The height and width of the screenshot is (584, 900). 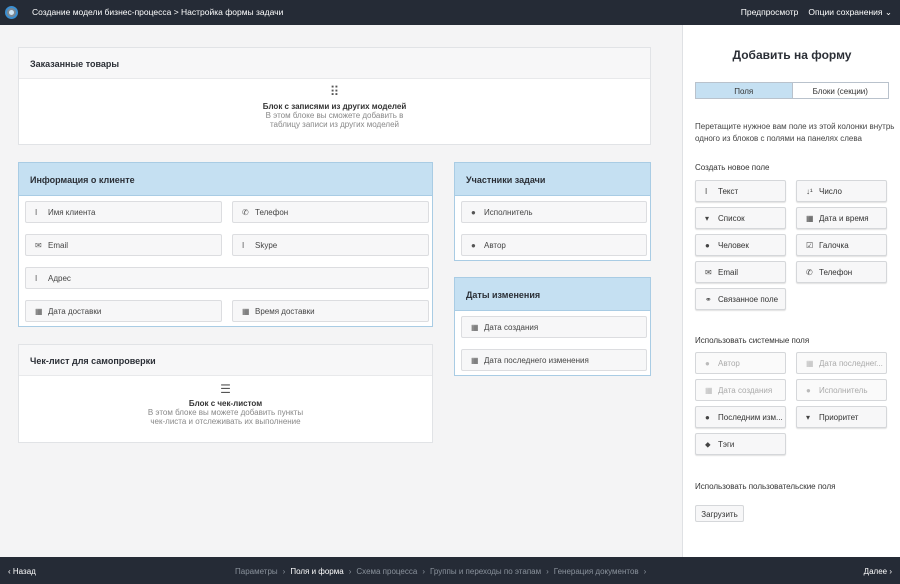 I want to click on back-button: ‹ Назад, so click(x=22, y=571).